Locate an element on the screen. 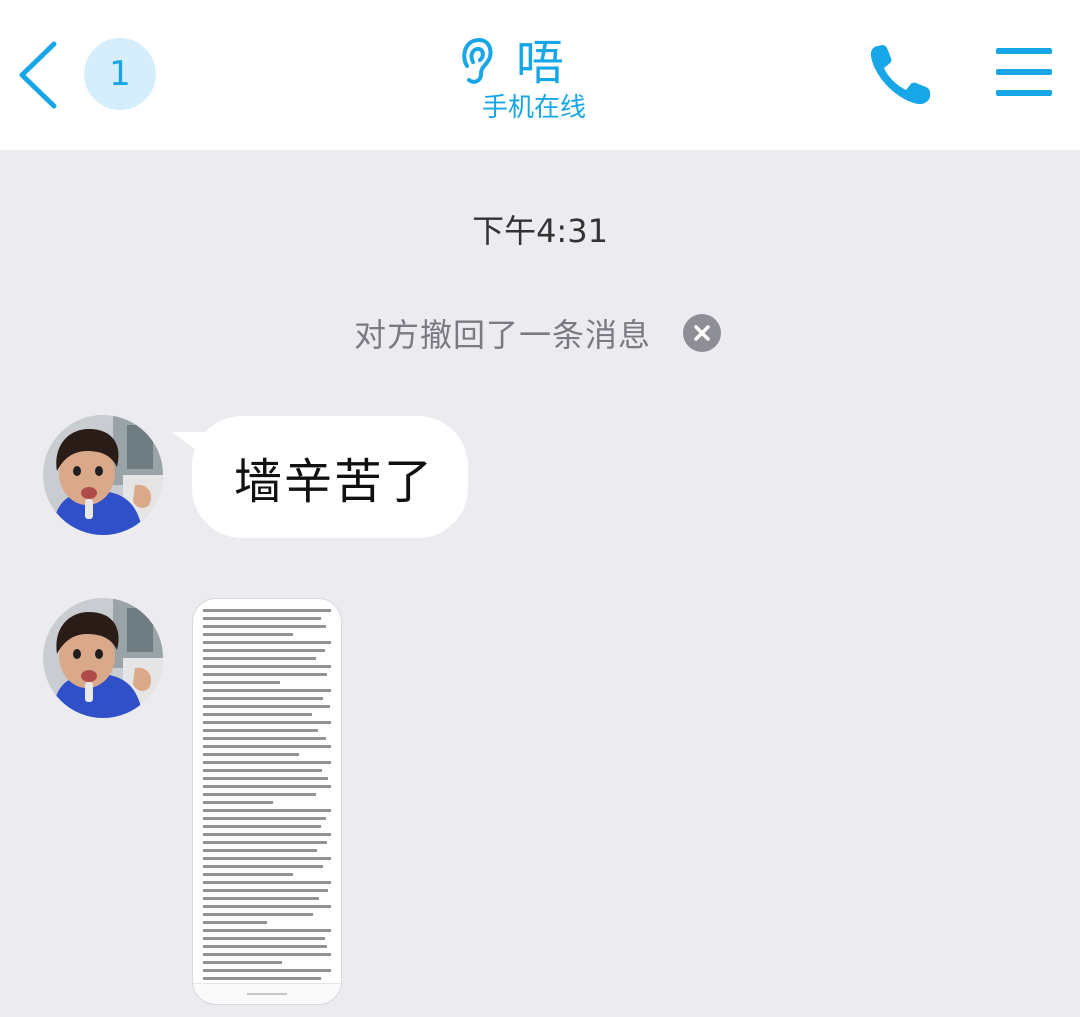 The width and height of the screenshot is (1080, 1017). recall-notice-text: 对方撤回了一条消息 is located at coordinates (503, 335).